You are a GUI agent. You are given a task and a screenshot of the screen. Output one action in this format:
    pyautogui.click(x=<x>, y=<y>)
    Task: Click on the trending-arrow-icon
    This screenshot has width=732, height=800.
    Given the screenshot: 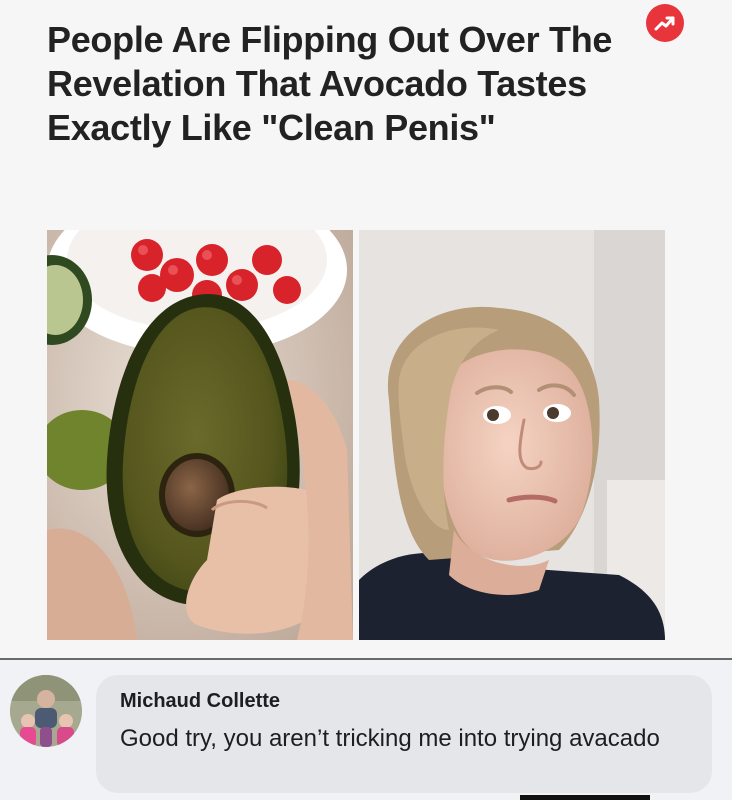 What is the action you would take?
    pyautogui.click(x=665, y=23)
    